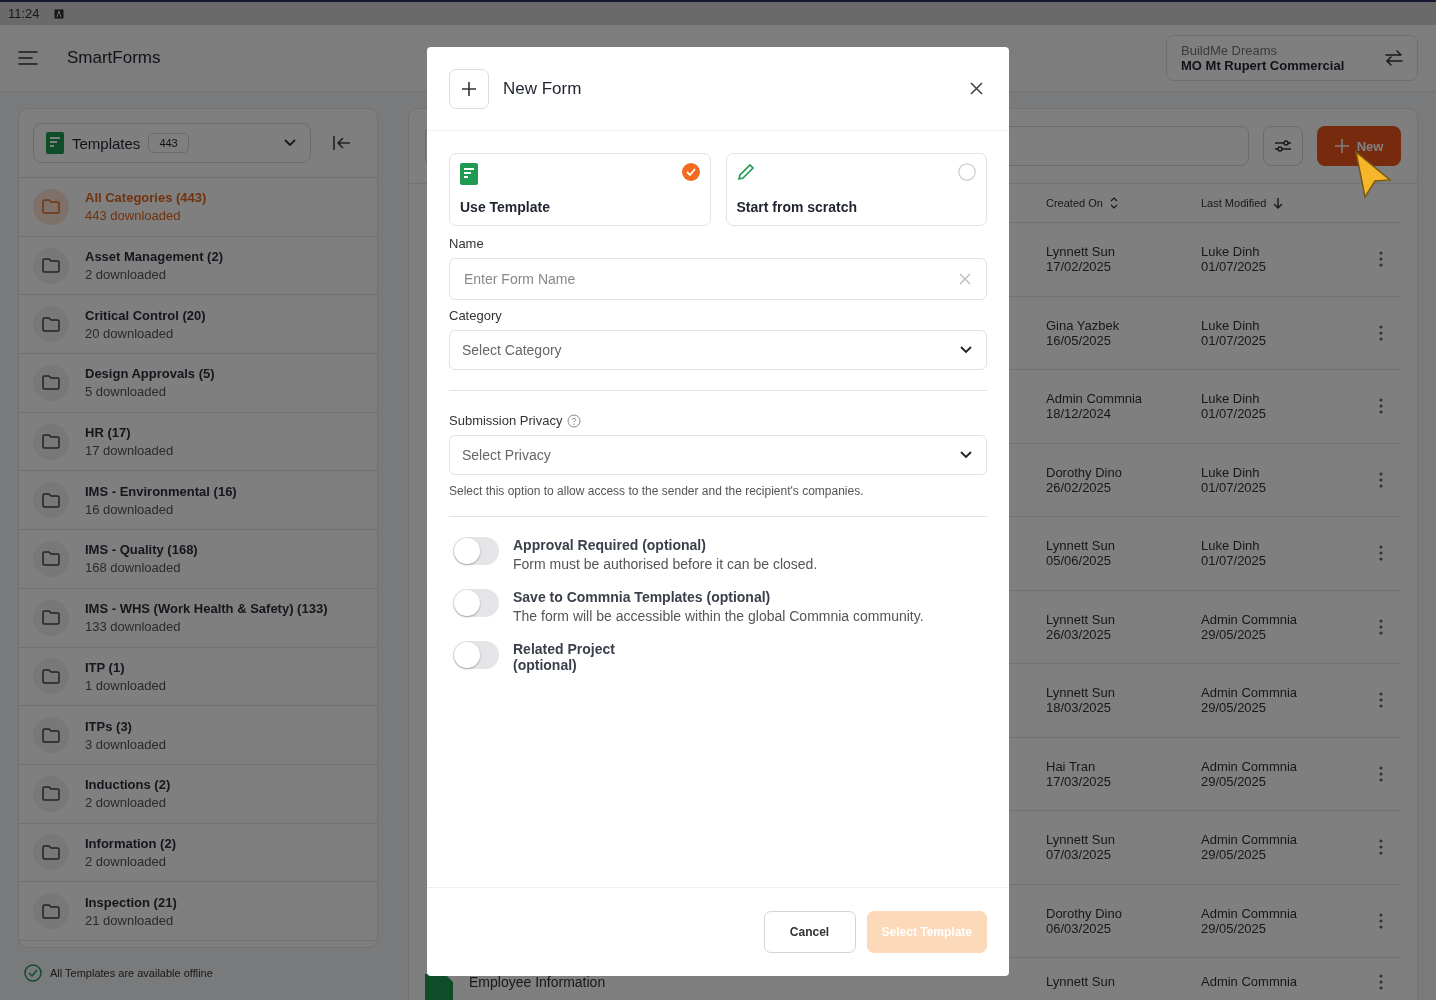 The height and width of the screenshot is (1000, 1436). What do you see at coordinates (1081, 847) in the screenshot?
I see `created-cell-text: Lynnett Sun 07/03/2025` at bounding box center [1081, 847].